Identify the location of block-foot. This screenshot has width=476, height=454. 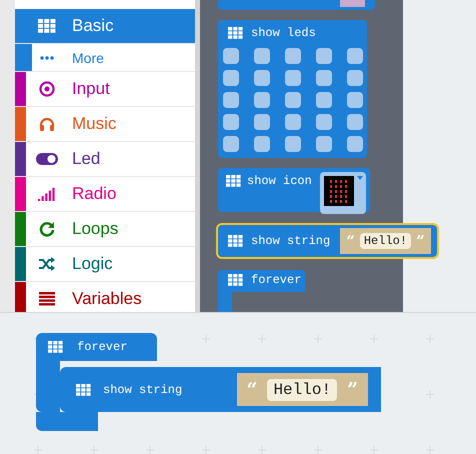
(67, 421).